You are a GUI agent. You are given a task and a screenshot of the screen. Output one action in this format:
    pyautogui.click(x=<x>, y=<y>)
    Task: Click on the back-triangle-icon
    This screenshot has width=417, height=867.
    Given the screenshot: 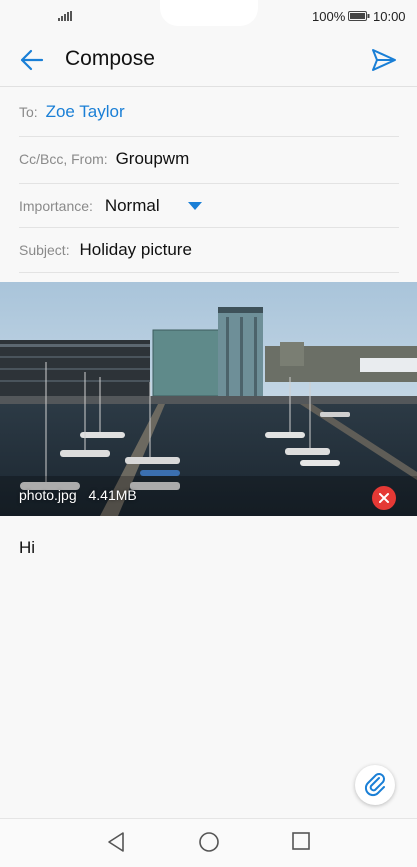 What is the action you would take?
    pyautogui.click(x=116, y=842)
    